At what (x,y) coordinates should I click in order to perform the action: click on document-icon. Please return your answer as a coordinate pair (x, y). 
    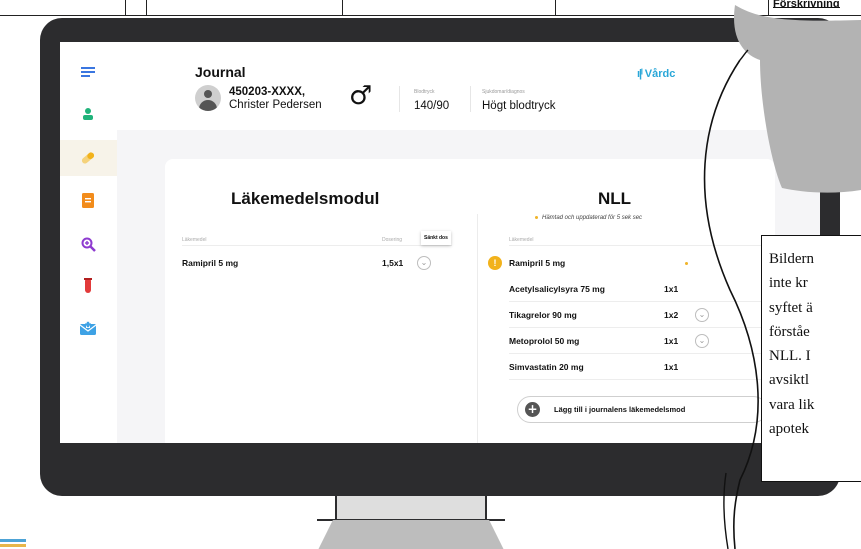
    Looking at the image, I should click on (88, 200).